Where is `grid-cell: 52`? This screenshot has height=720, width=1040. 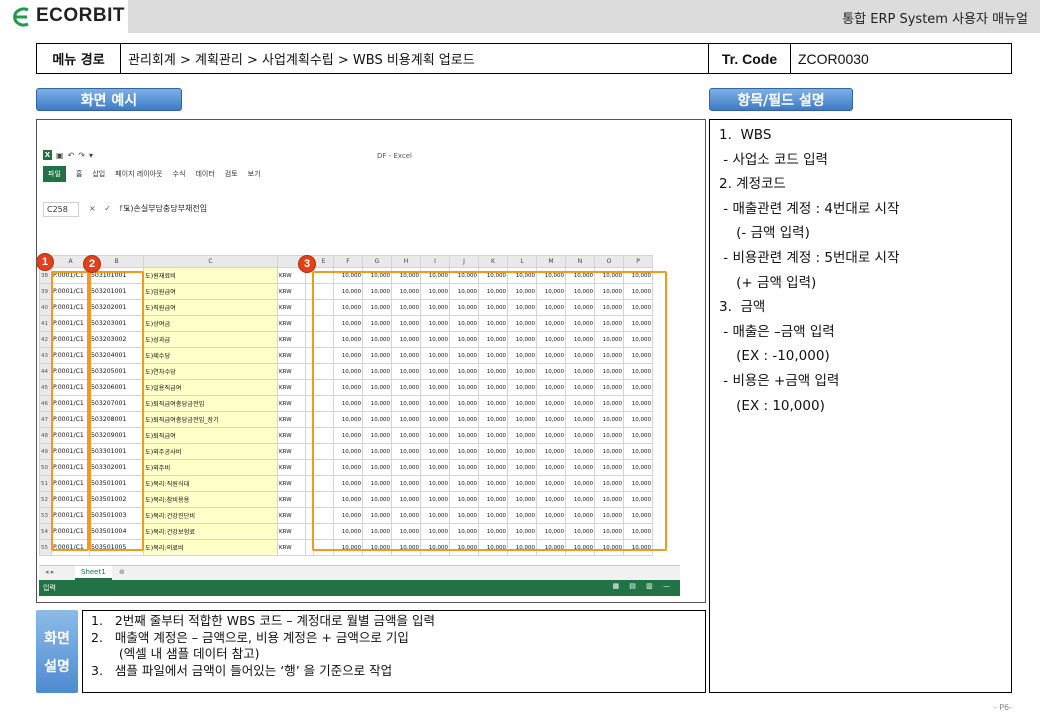
grid-cell: 52 is located at coordinates (45, 499).